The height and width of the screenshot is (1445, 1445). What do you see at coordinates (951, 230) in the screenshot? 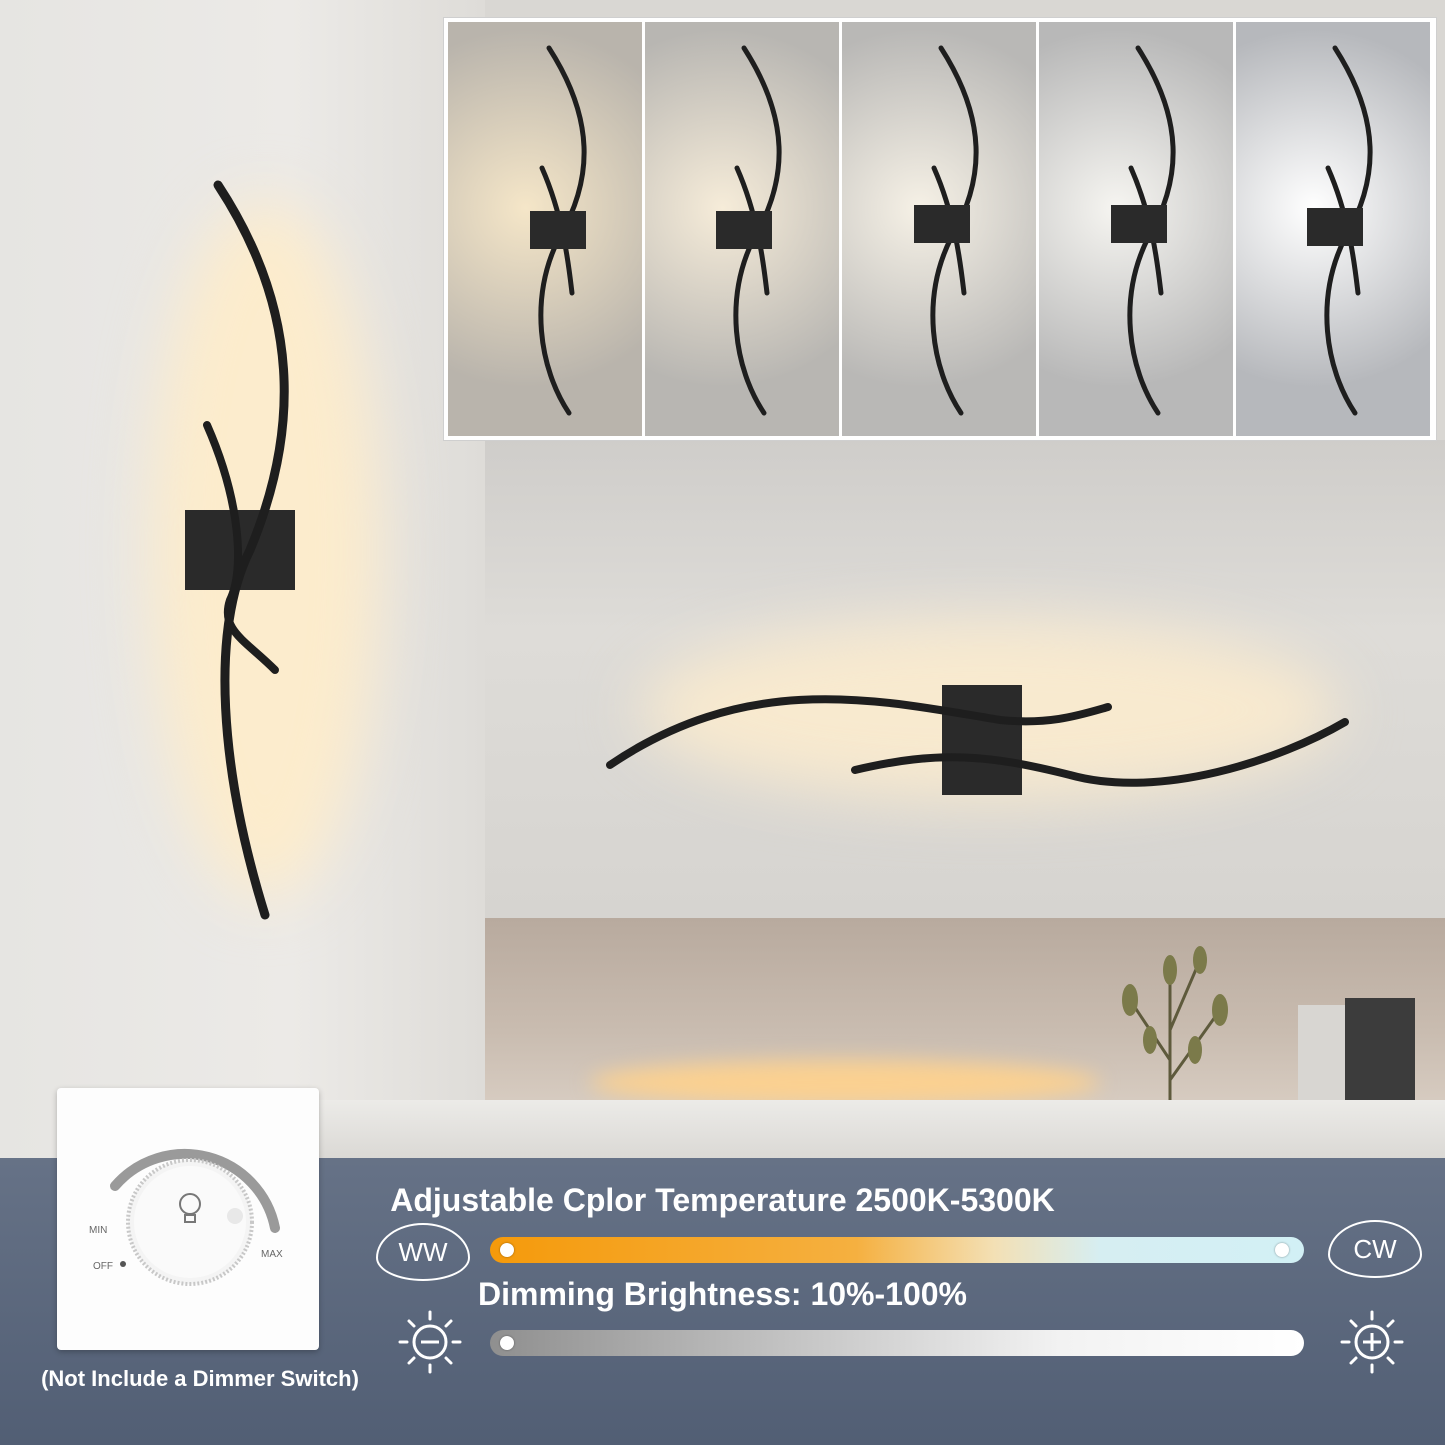
I see `swatch-lamps` at bounding box center [951, 230].